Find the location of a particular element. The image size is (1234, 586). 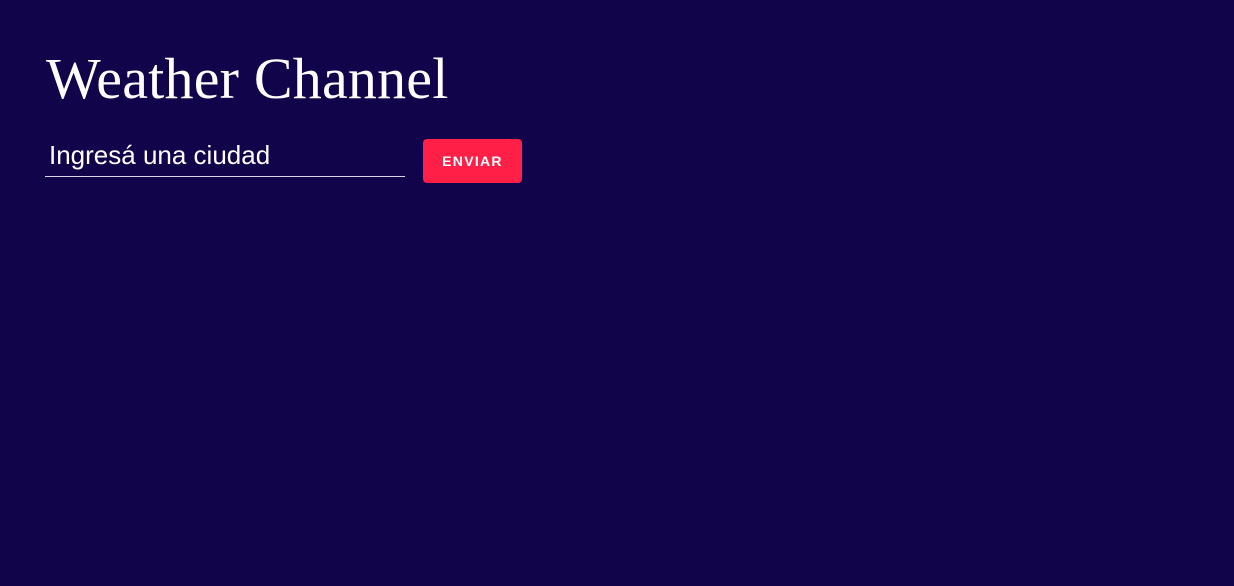

send-button: ENVIAR is located at coordinates (472, 161).